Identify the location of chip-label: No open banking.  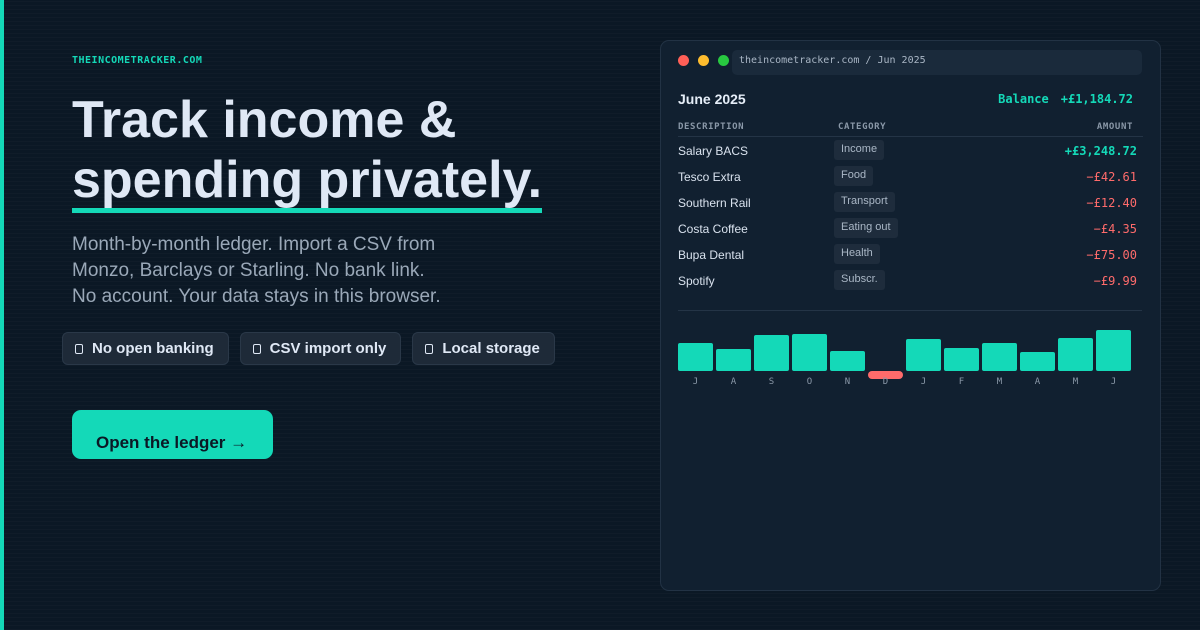
(153, 348).